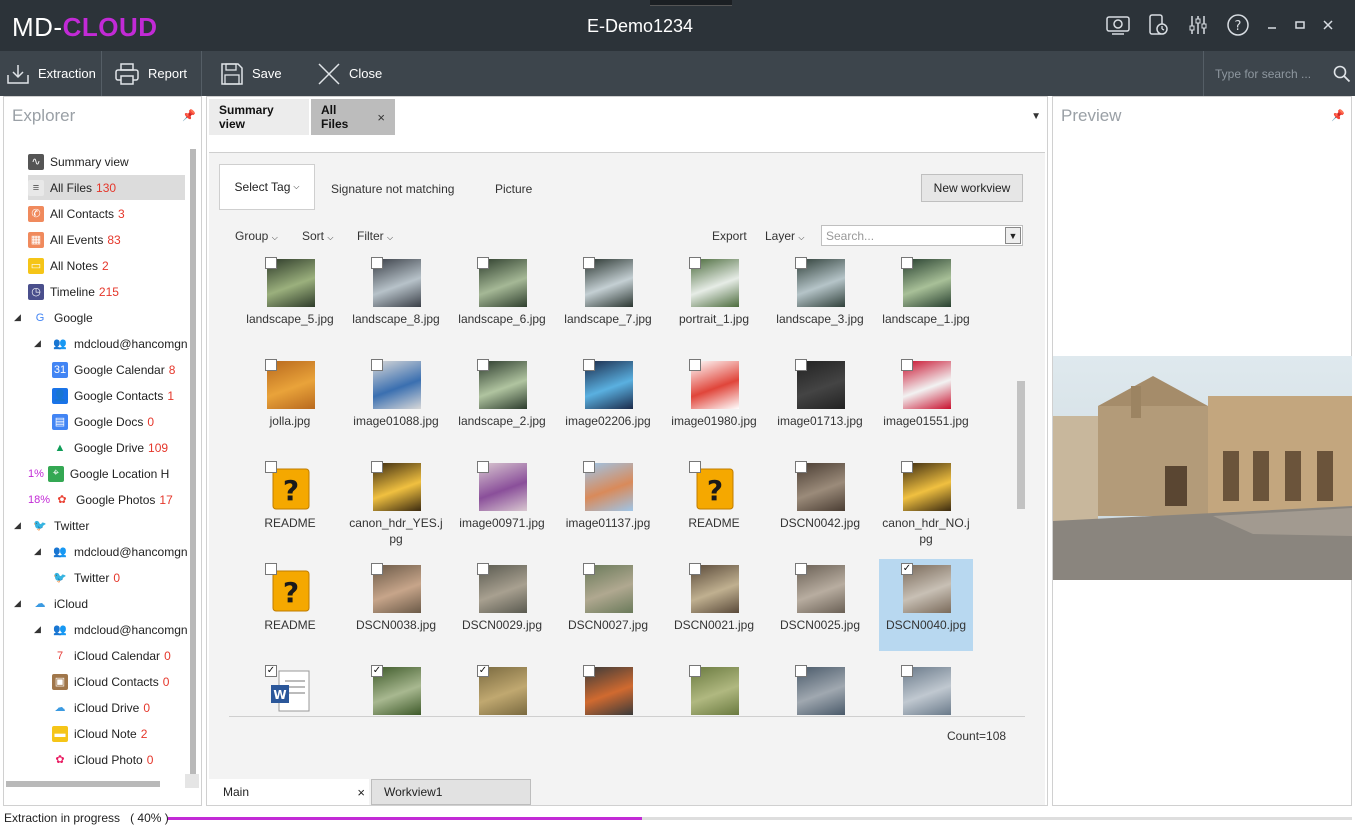 Image resolution: width=1355 pixels, height=829 pixels. I want to click on grid-search-input, so click(912, 235).